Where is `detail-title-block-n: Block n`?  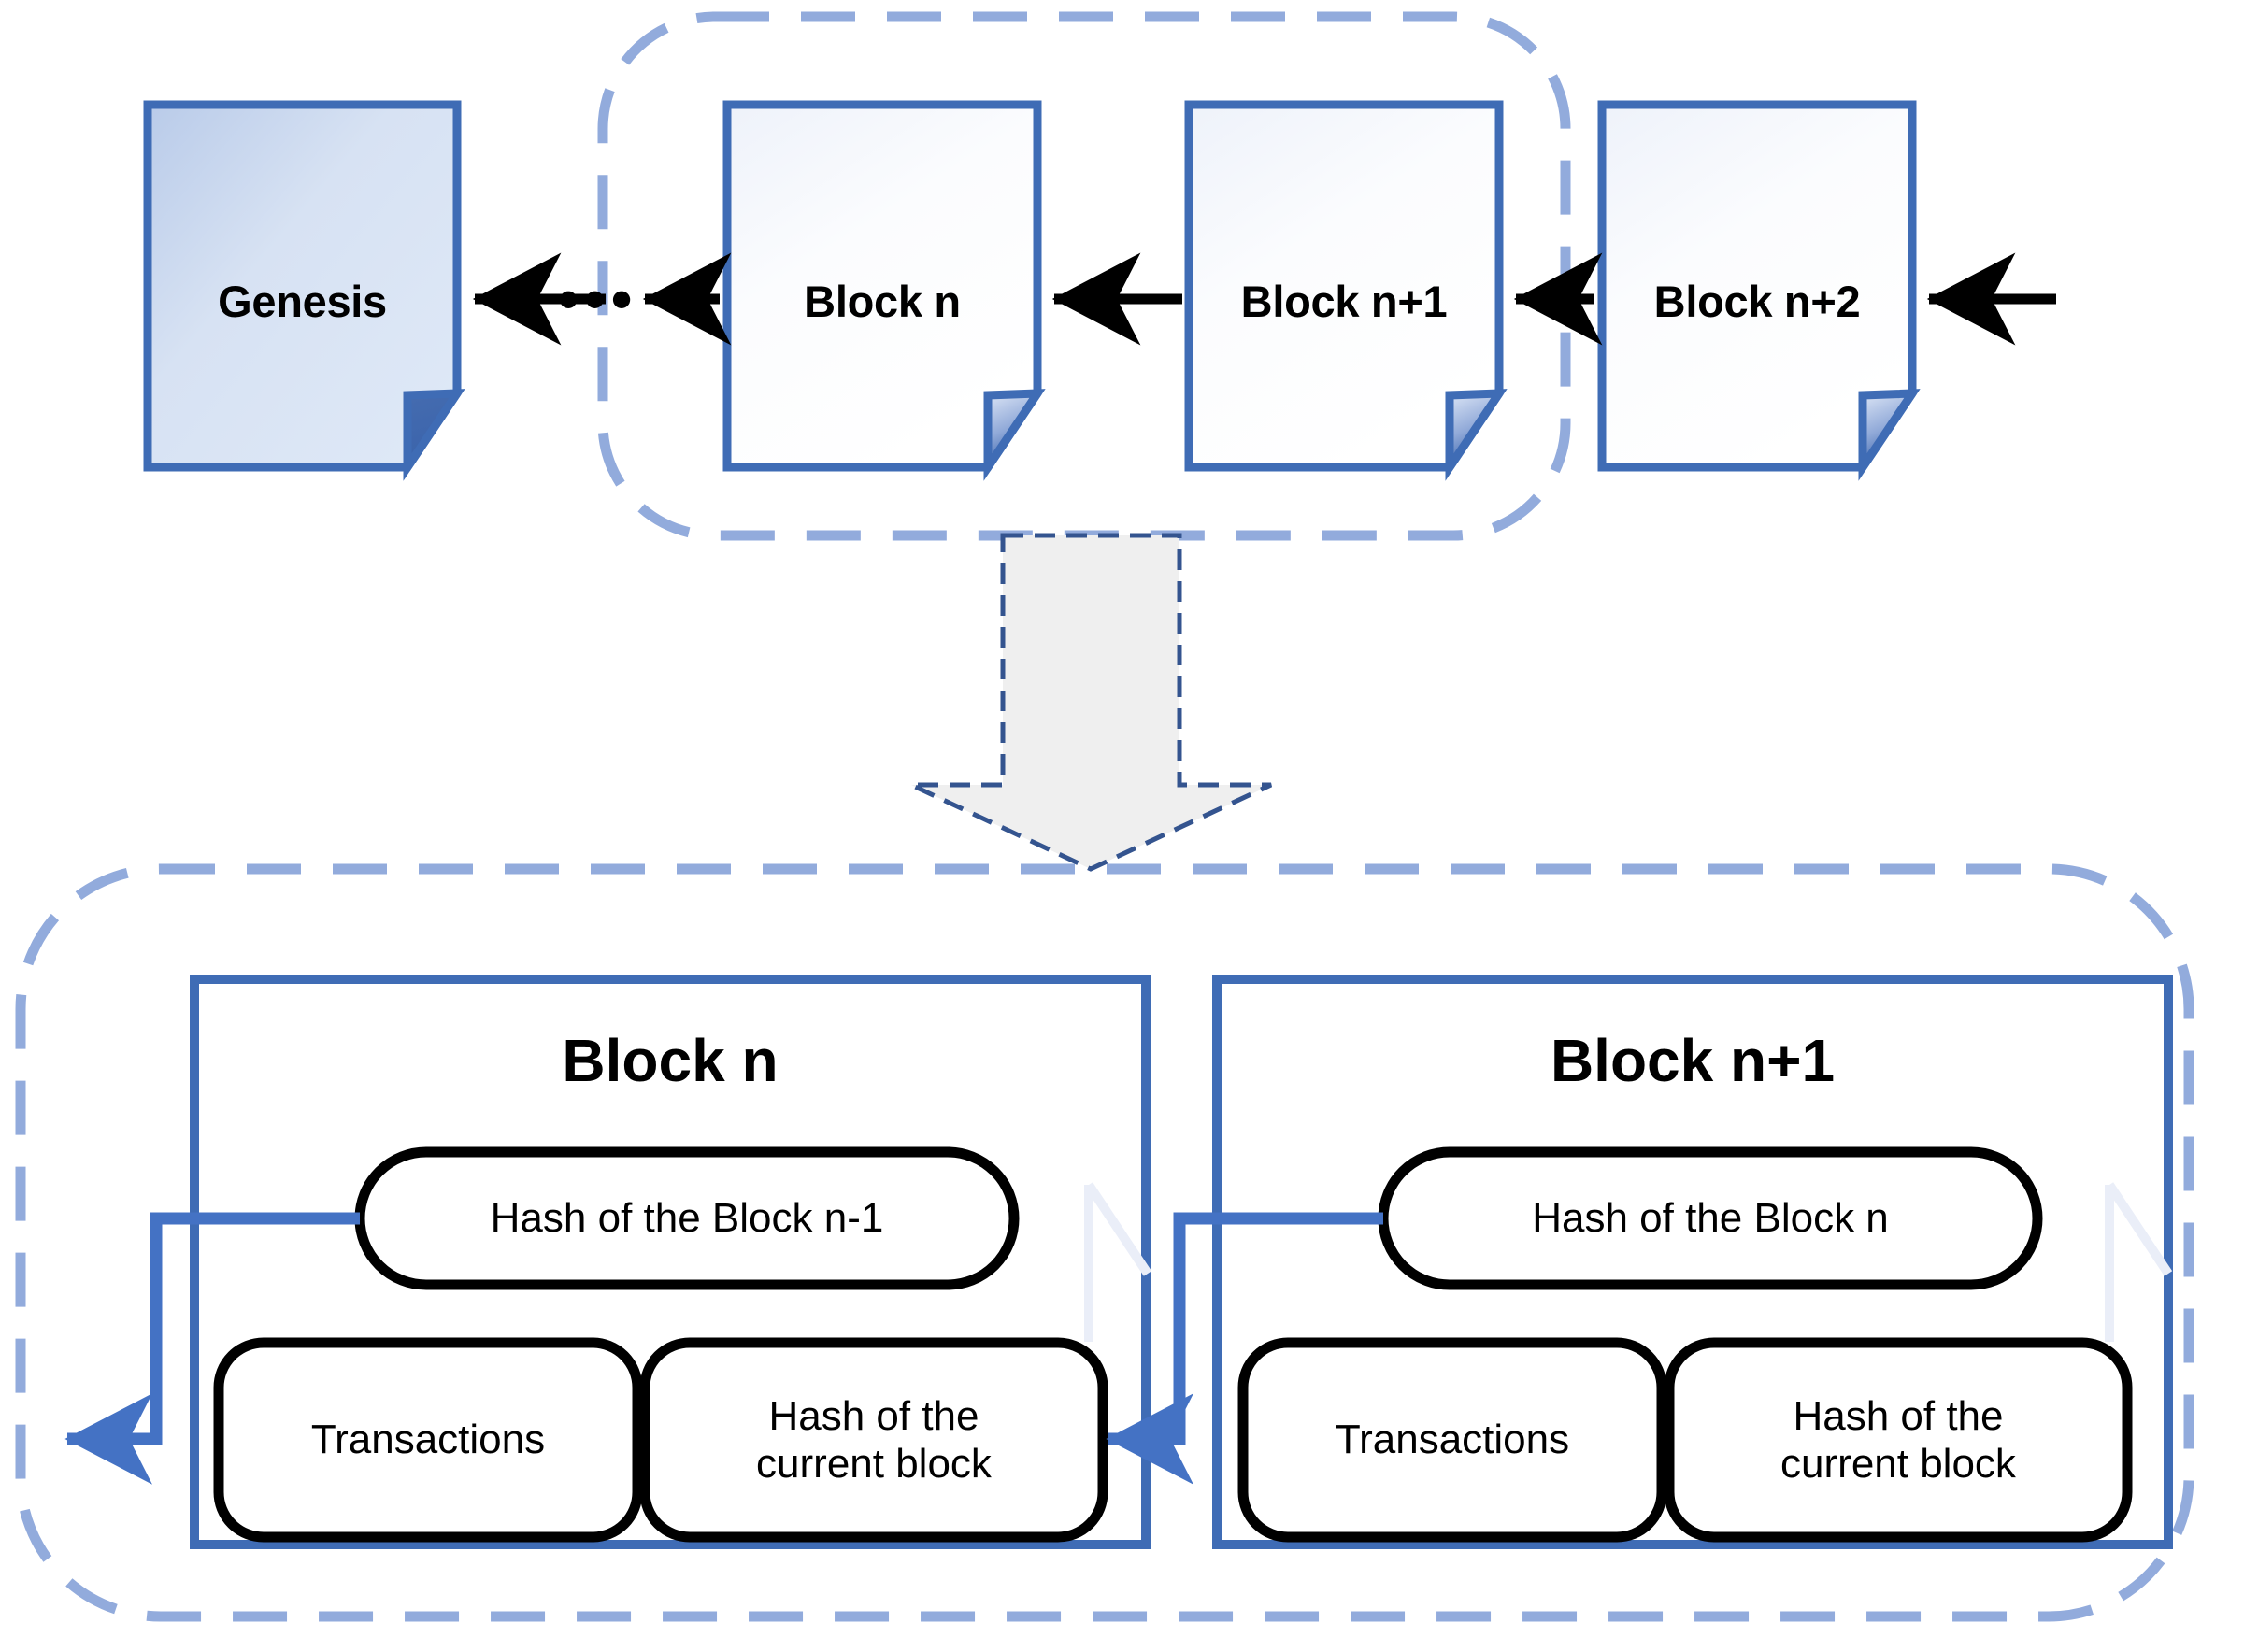 detail-title-block-n: Block n is located at coordinates (671, 1060).